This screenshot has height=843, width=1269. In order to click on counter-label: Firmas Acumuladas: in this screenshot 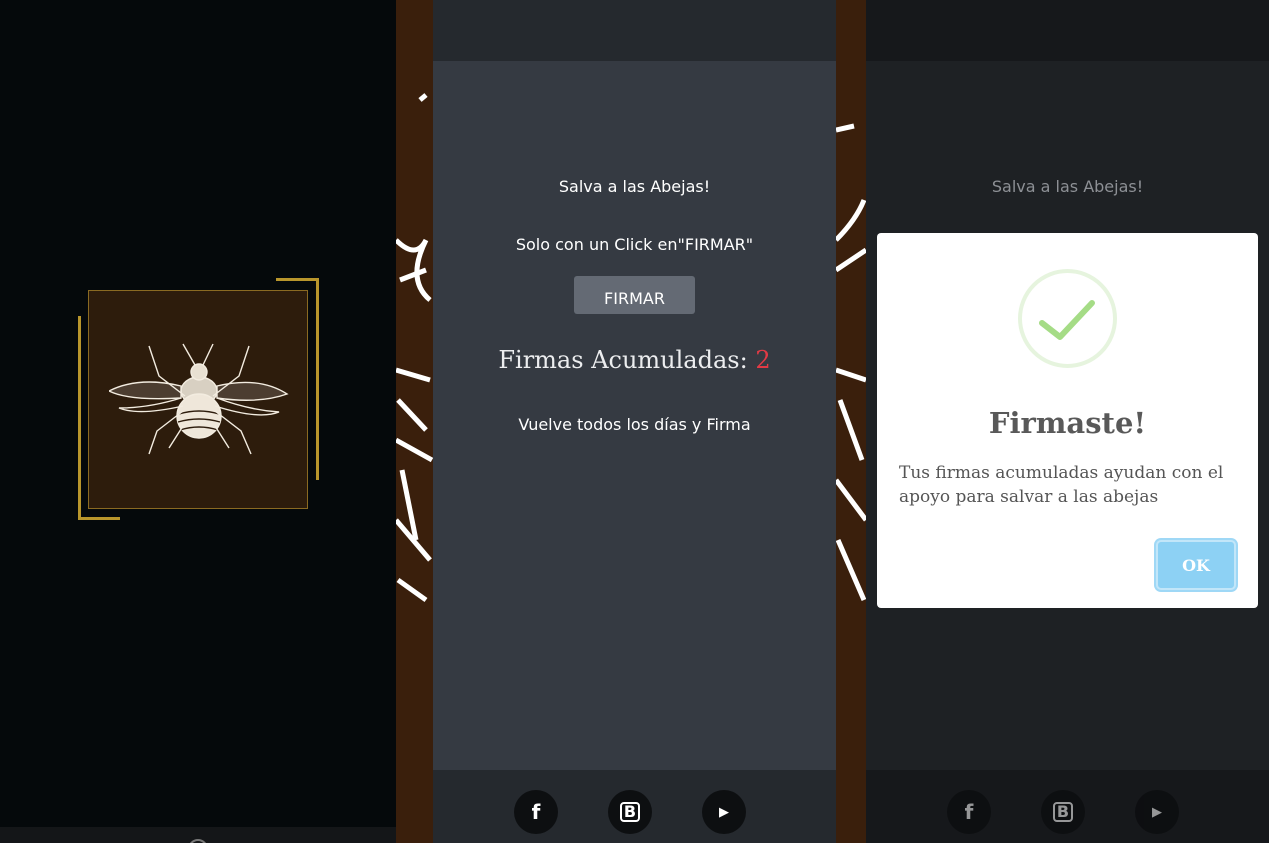, I will do `click(627, 360)`.